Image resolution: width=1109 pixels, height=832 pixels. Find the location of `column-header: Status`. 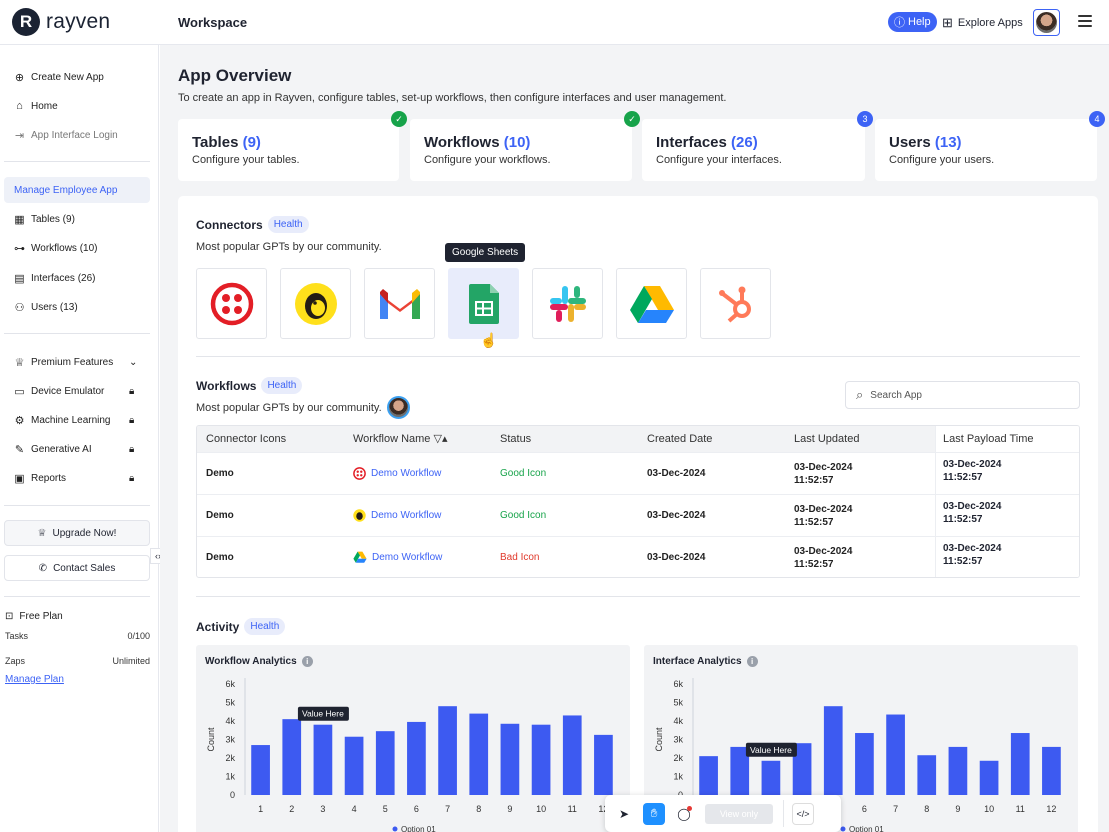

column-header: Status is located at coordinates (515, 439).